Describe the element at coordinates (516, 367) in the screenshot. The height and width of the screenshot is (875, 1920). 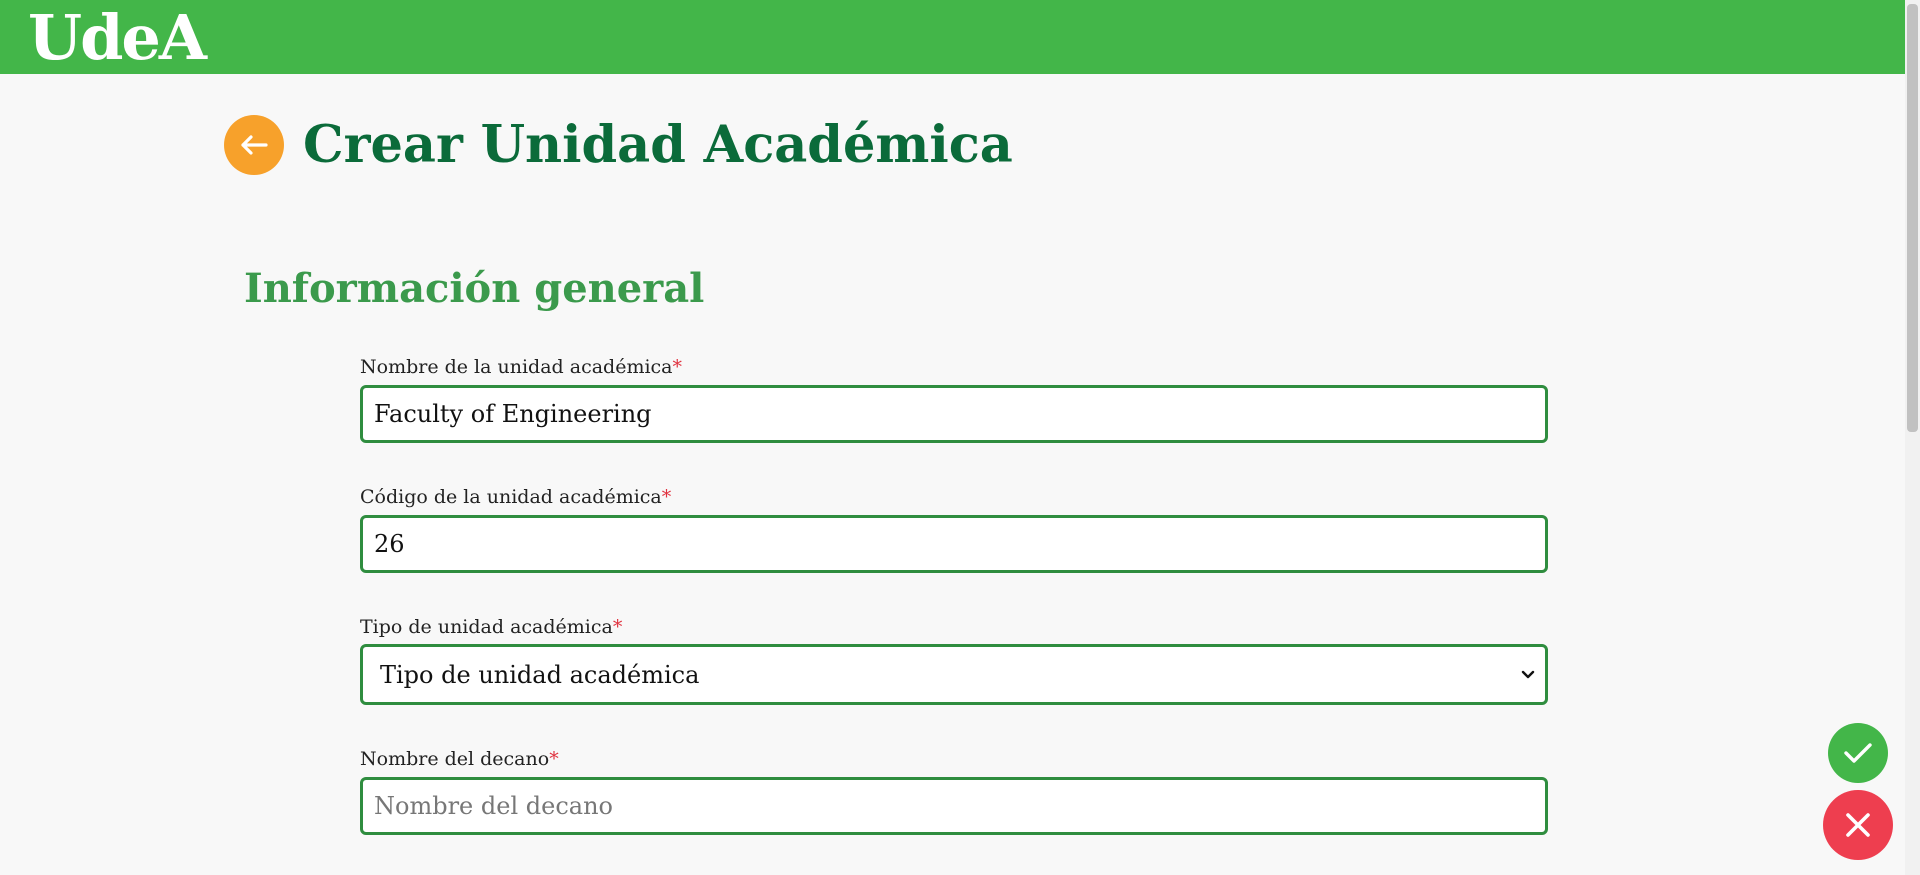
I see `nombre-unidad-label-text: Nombre de la unidad académica` at that location.